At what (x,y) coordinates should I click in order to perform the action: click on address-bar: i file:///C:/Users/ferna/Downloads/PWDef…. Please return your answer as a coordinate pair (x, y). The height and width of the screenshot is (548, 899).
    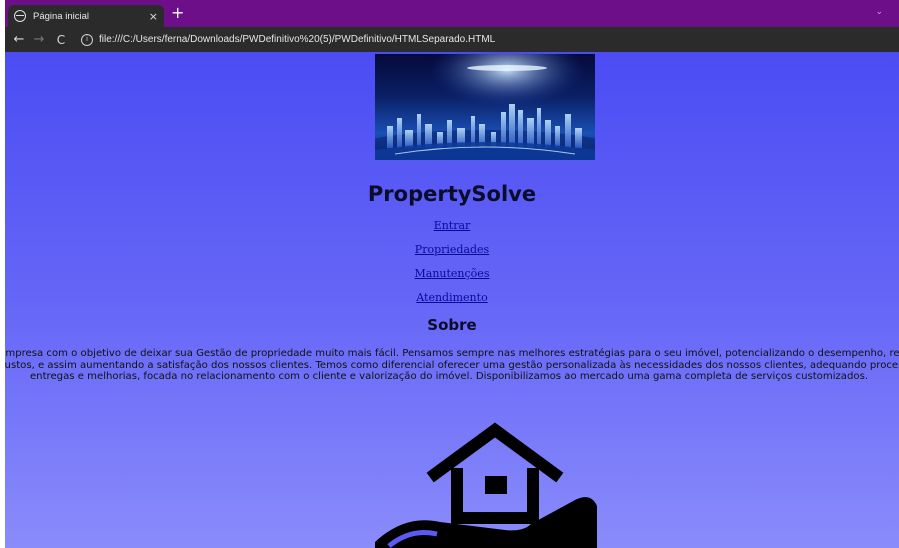
    Looking at the image, I should click on (288, 40).